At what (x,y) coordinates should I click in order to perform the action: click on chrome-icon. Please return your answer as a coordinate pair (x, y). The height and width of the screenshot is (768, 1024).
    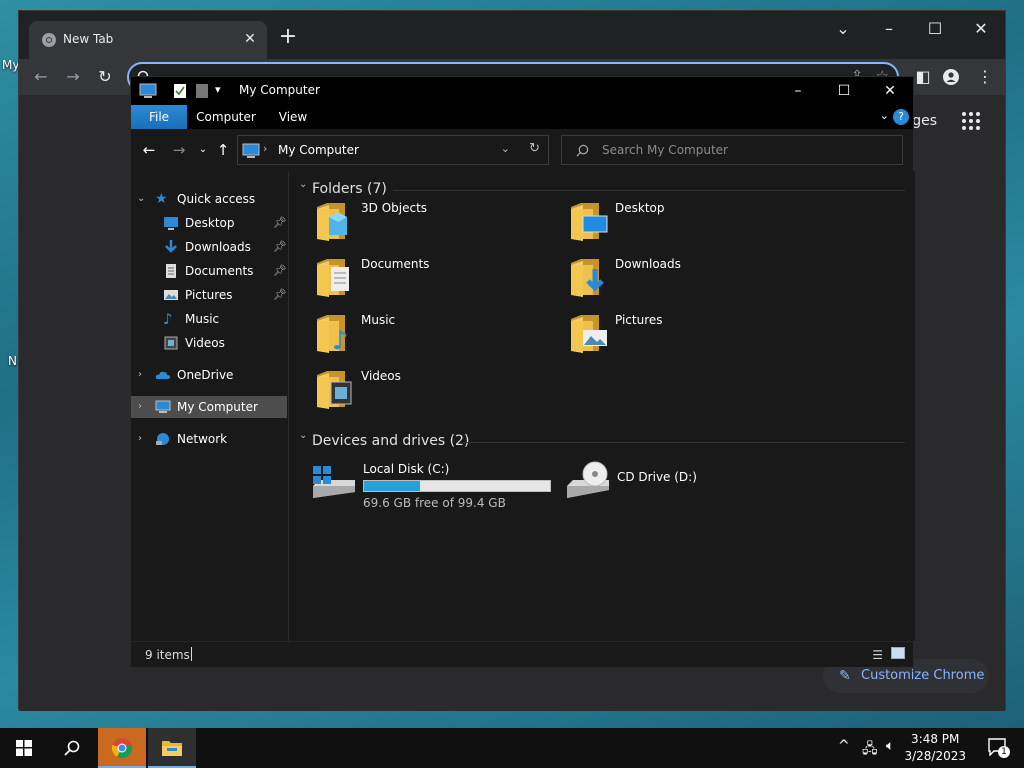
    Looking at the image, I should click on (49, 40).